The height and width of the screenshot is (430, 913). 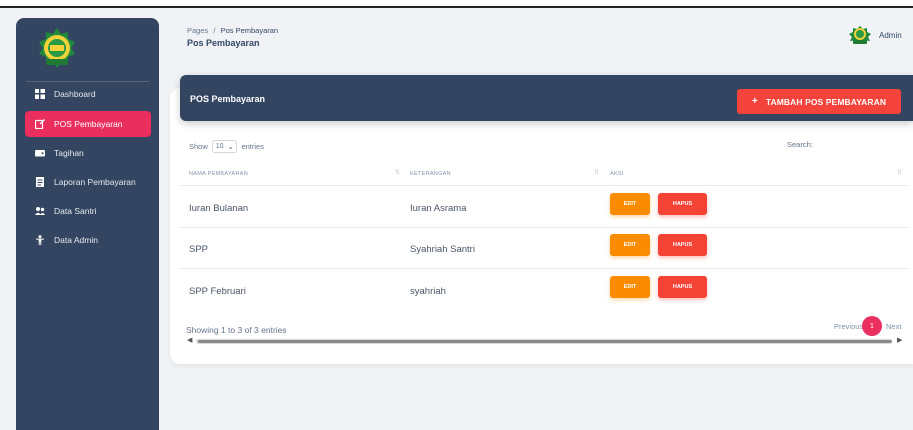 I want to click on sidebar-item-laporan-pembayaran: Laporan Pembayaran, so click(x=88, y=182).